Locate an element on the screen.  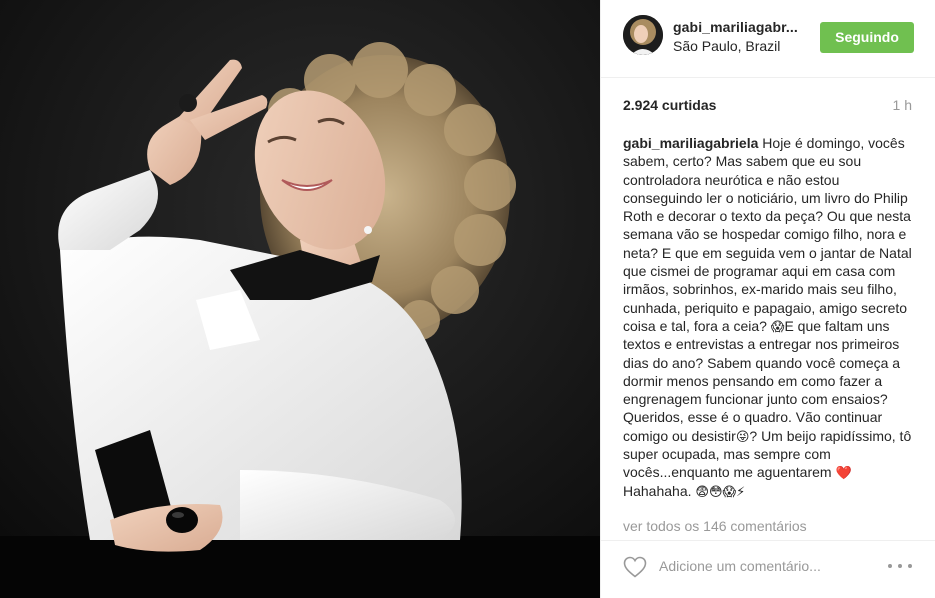
add-comment-input is located at coordinates (769, 566).